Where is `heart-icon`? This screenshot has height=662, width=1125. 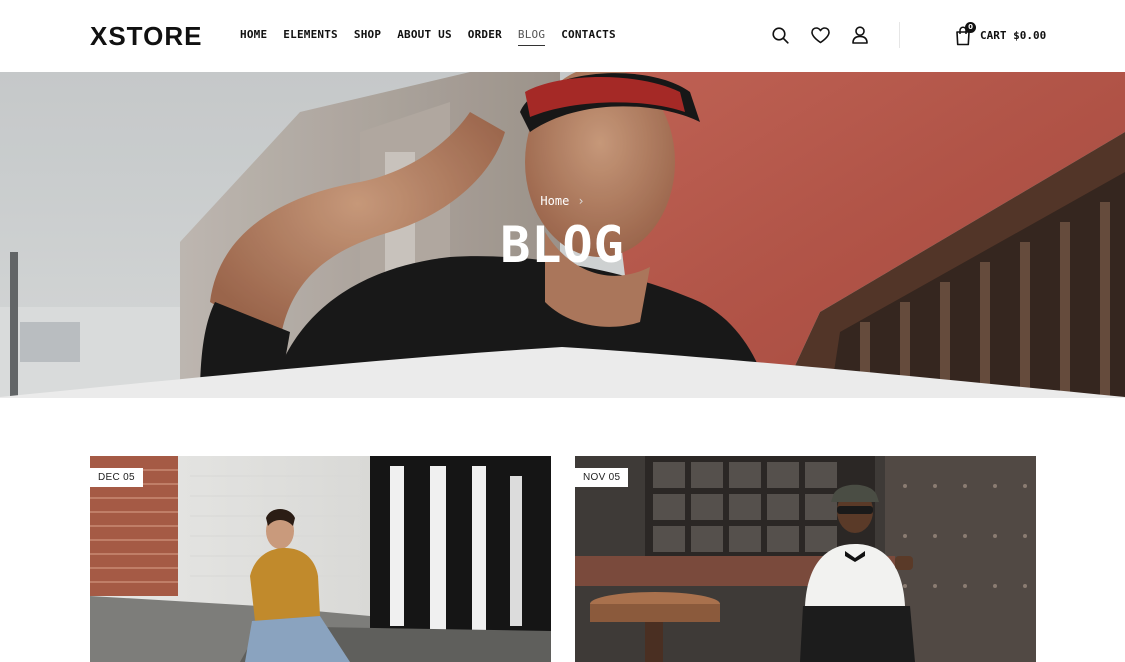 heart-icon is located at coordinates (820, 35).